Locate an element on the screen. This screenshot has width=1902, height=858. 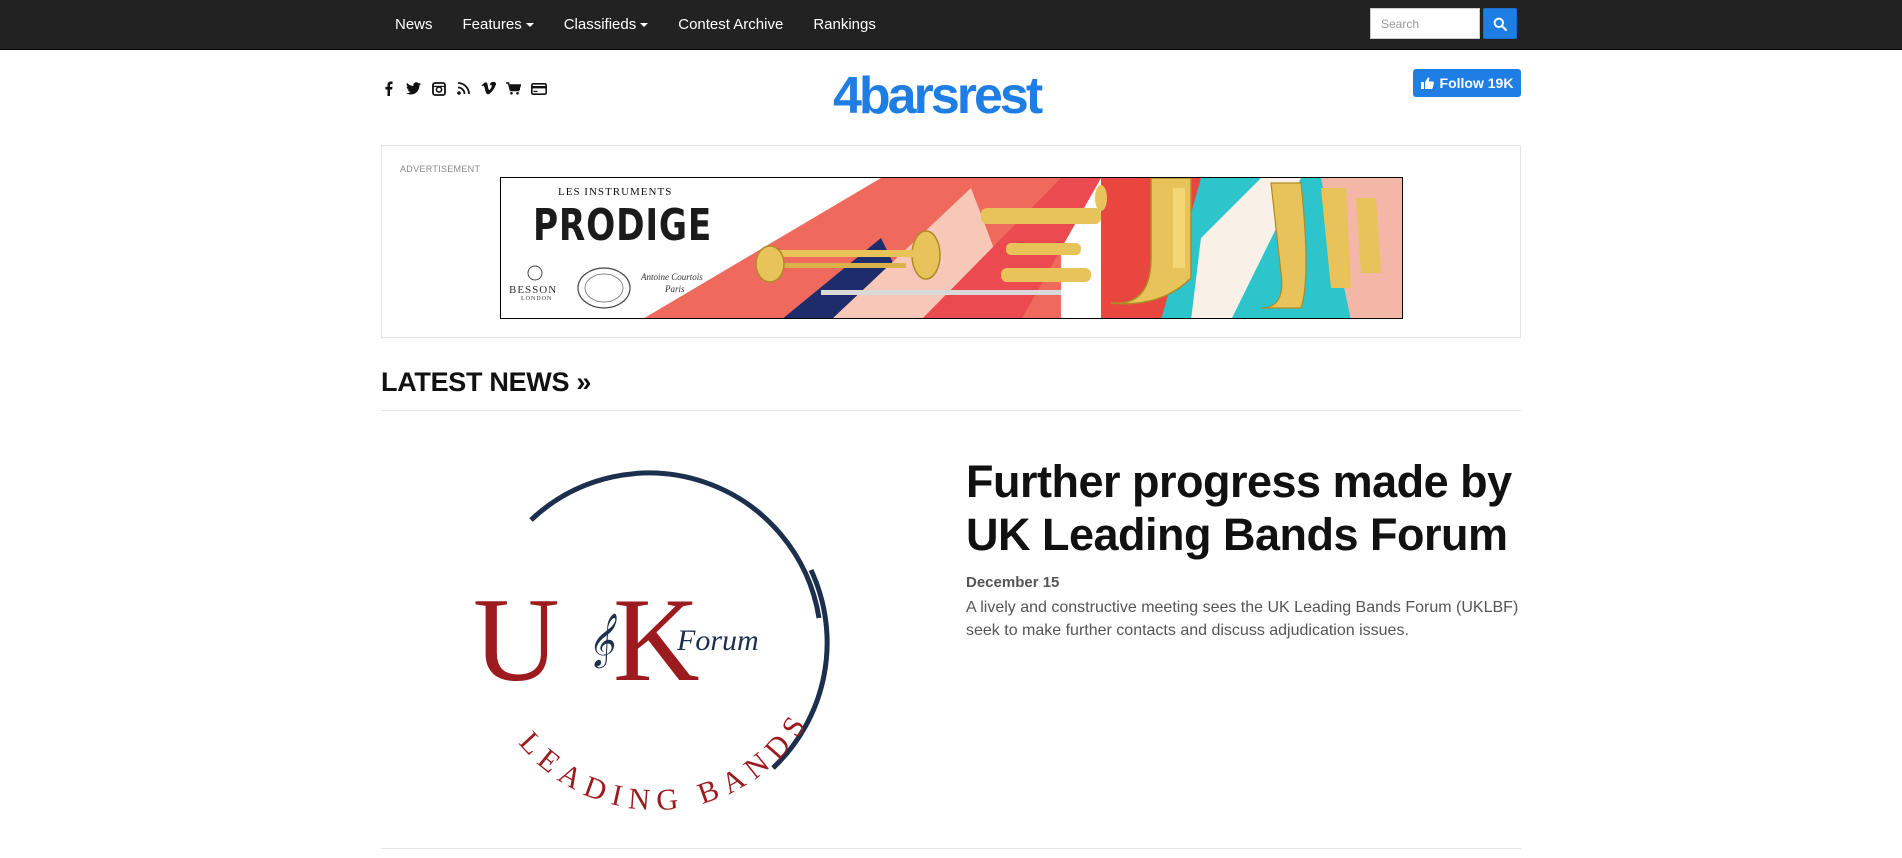
article-date: December 15 is located at coordinates (1013, 582).